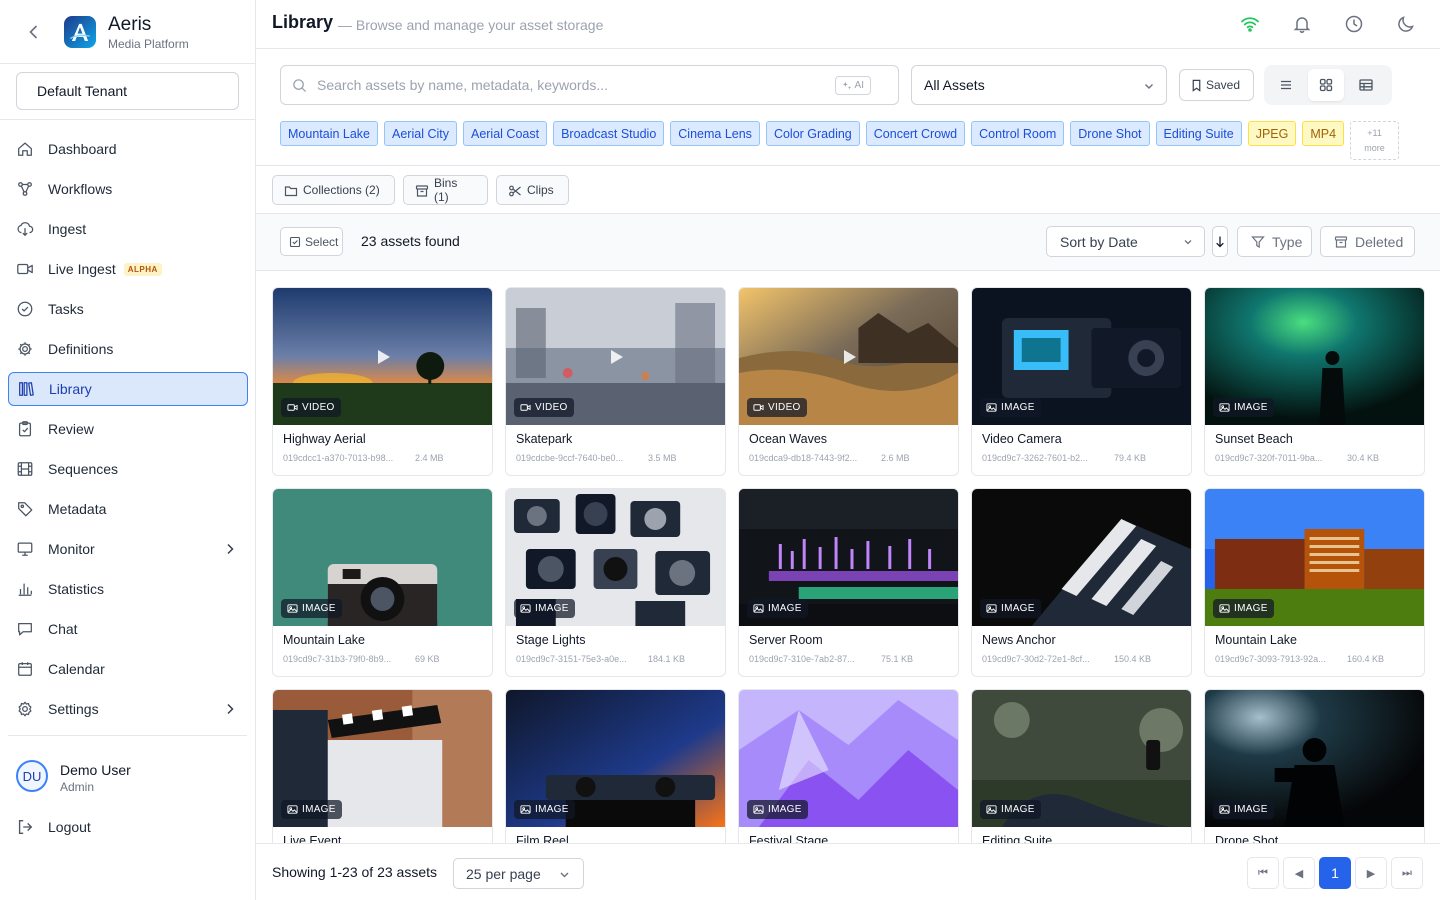 The image size is (1440, 900). I want to click on tag-chip: Control Room, so click(1018, 133).